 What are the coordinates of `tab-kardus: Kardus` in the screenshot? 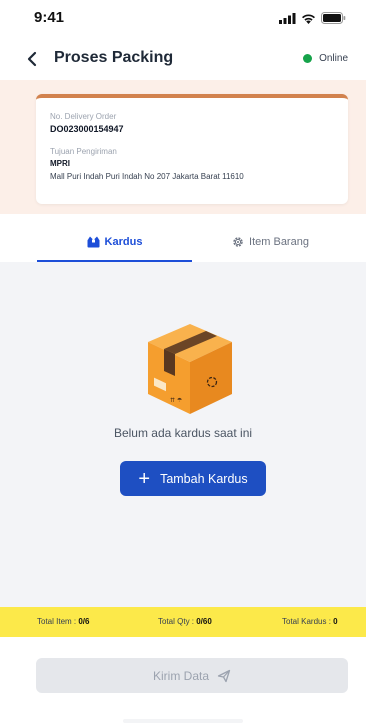 It's located at (114, 242).